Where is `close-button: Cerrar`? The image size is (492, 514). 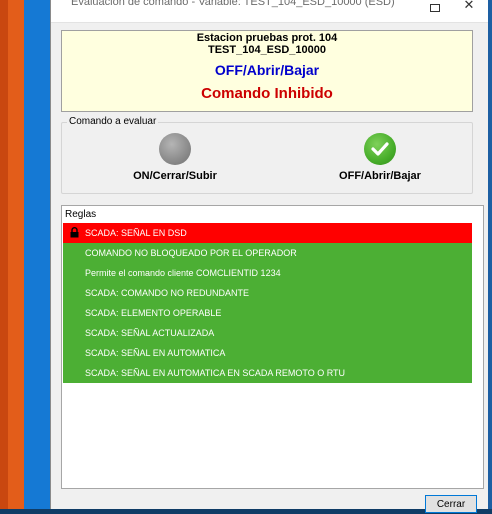 close-button: Cerrar is located at coordinates (451, 504).